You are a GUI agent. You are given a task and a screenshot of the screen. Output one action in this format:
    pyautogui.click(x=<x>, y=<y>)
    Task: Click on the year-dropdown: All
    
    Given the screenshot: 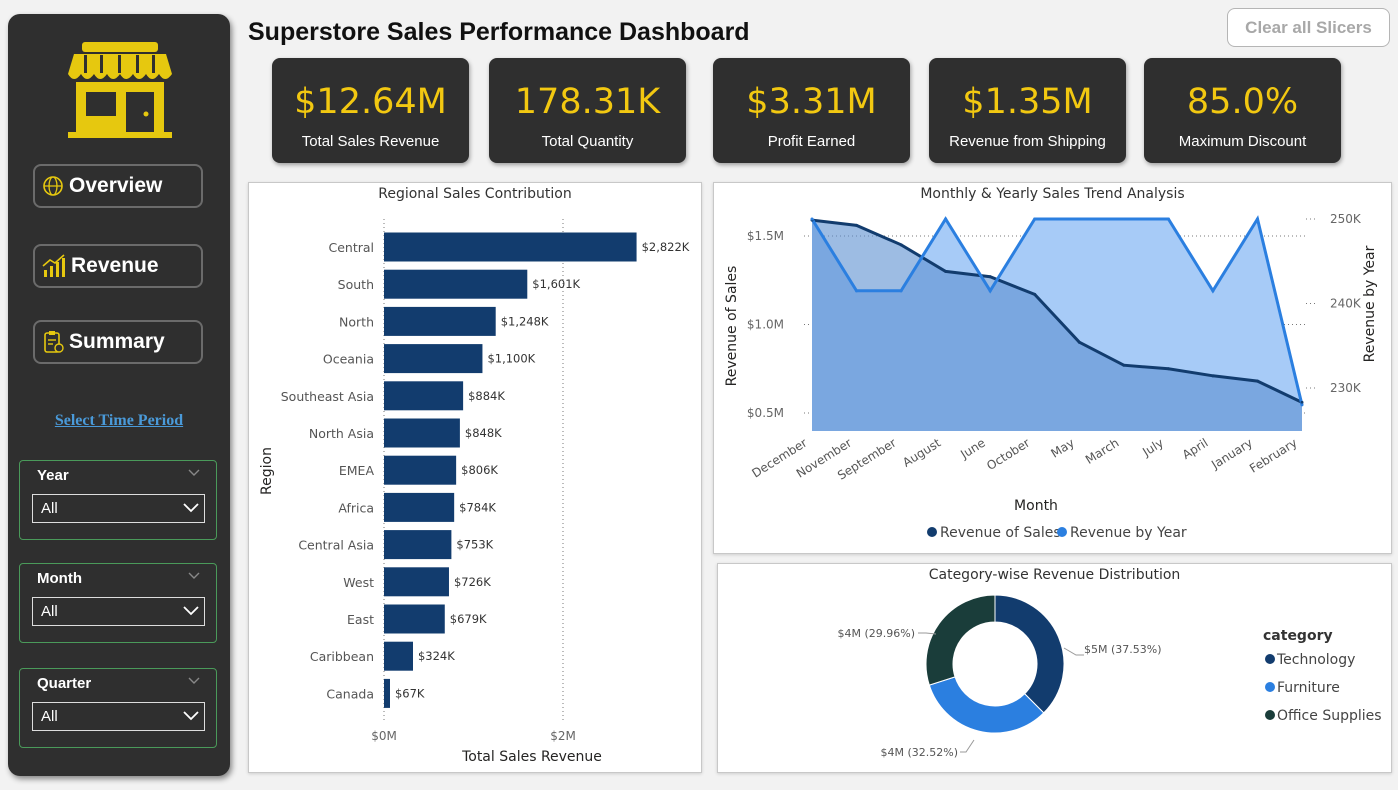 What is the action you would take?
    pyautogui.click(x=118, y=508)
    